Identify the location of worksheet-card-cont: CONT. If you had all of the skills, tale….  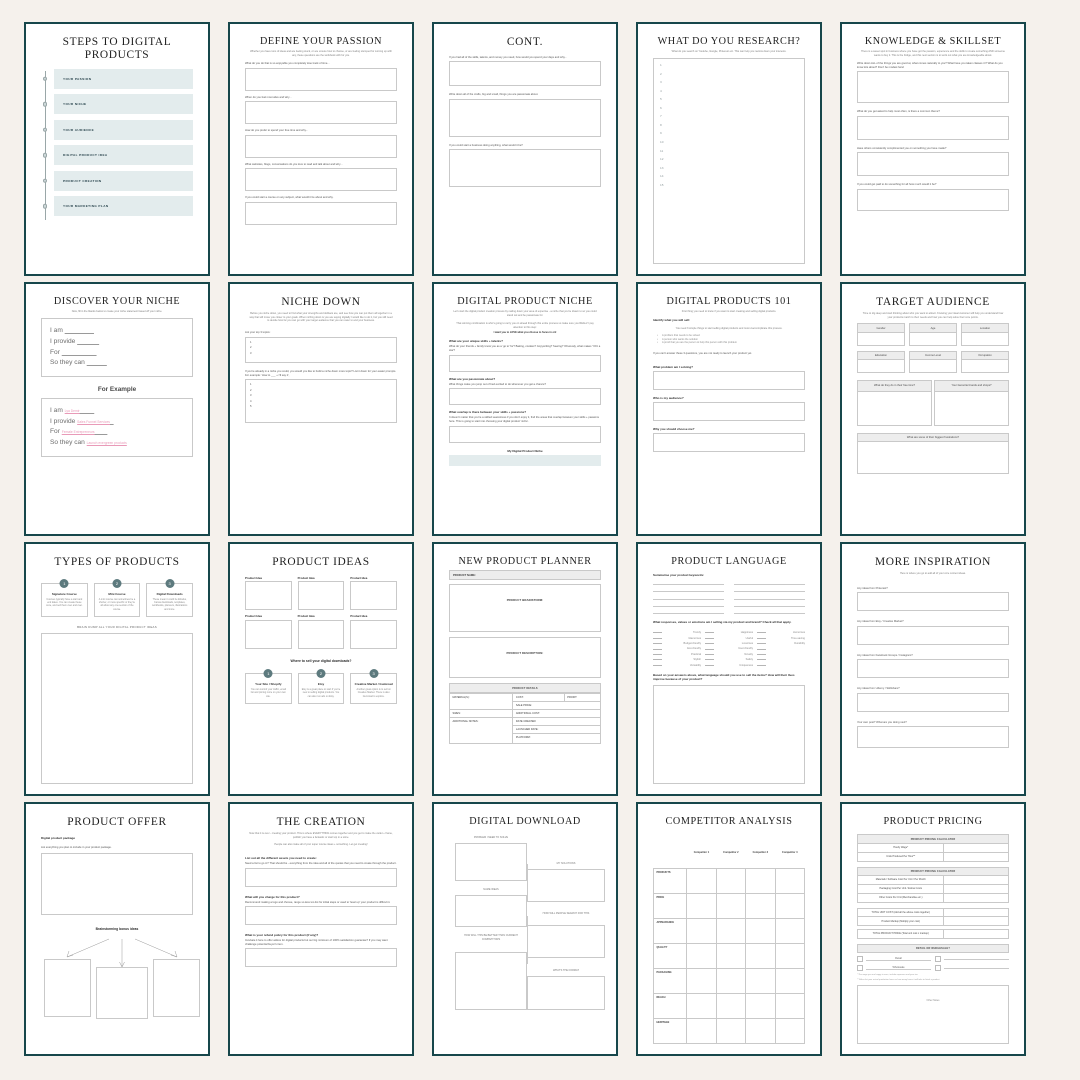
(525, 149).